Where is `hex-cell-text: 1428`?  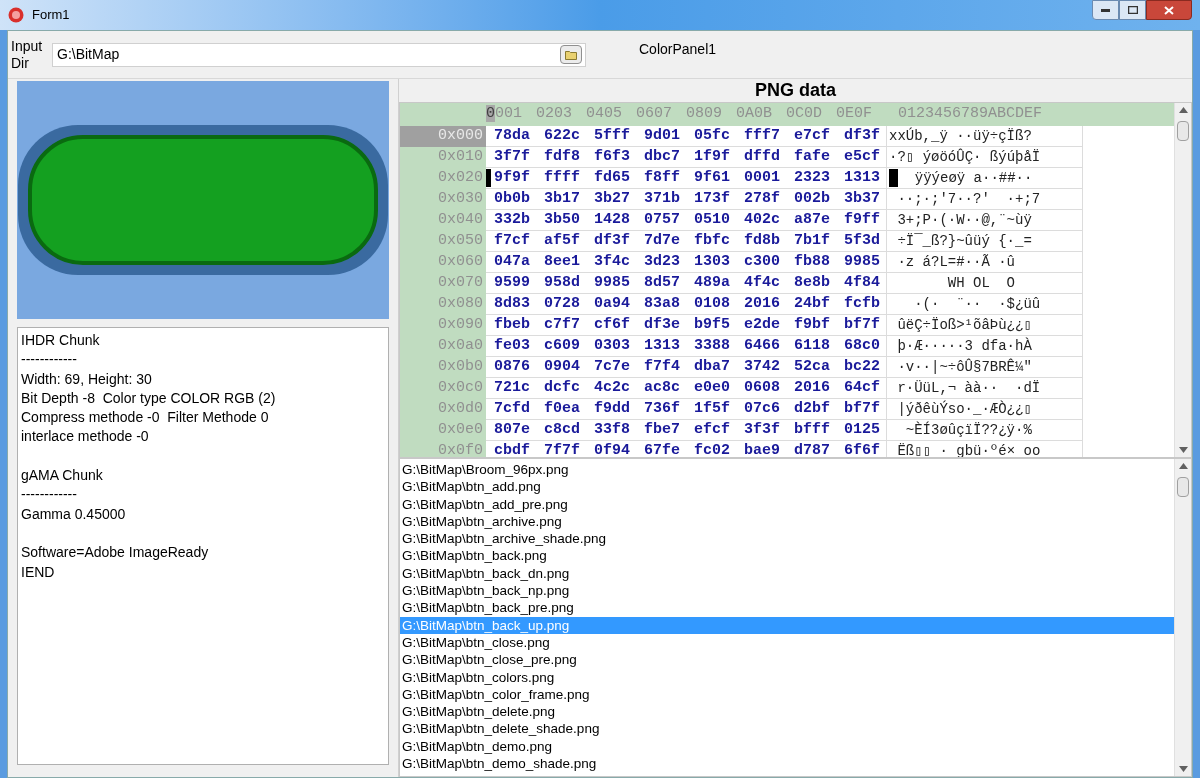
hex-cell-text: 1428 is located at coordinates (612, 219).